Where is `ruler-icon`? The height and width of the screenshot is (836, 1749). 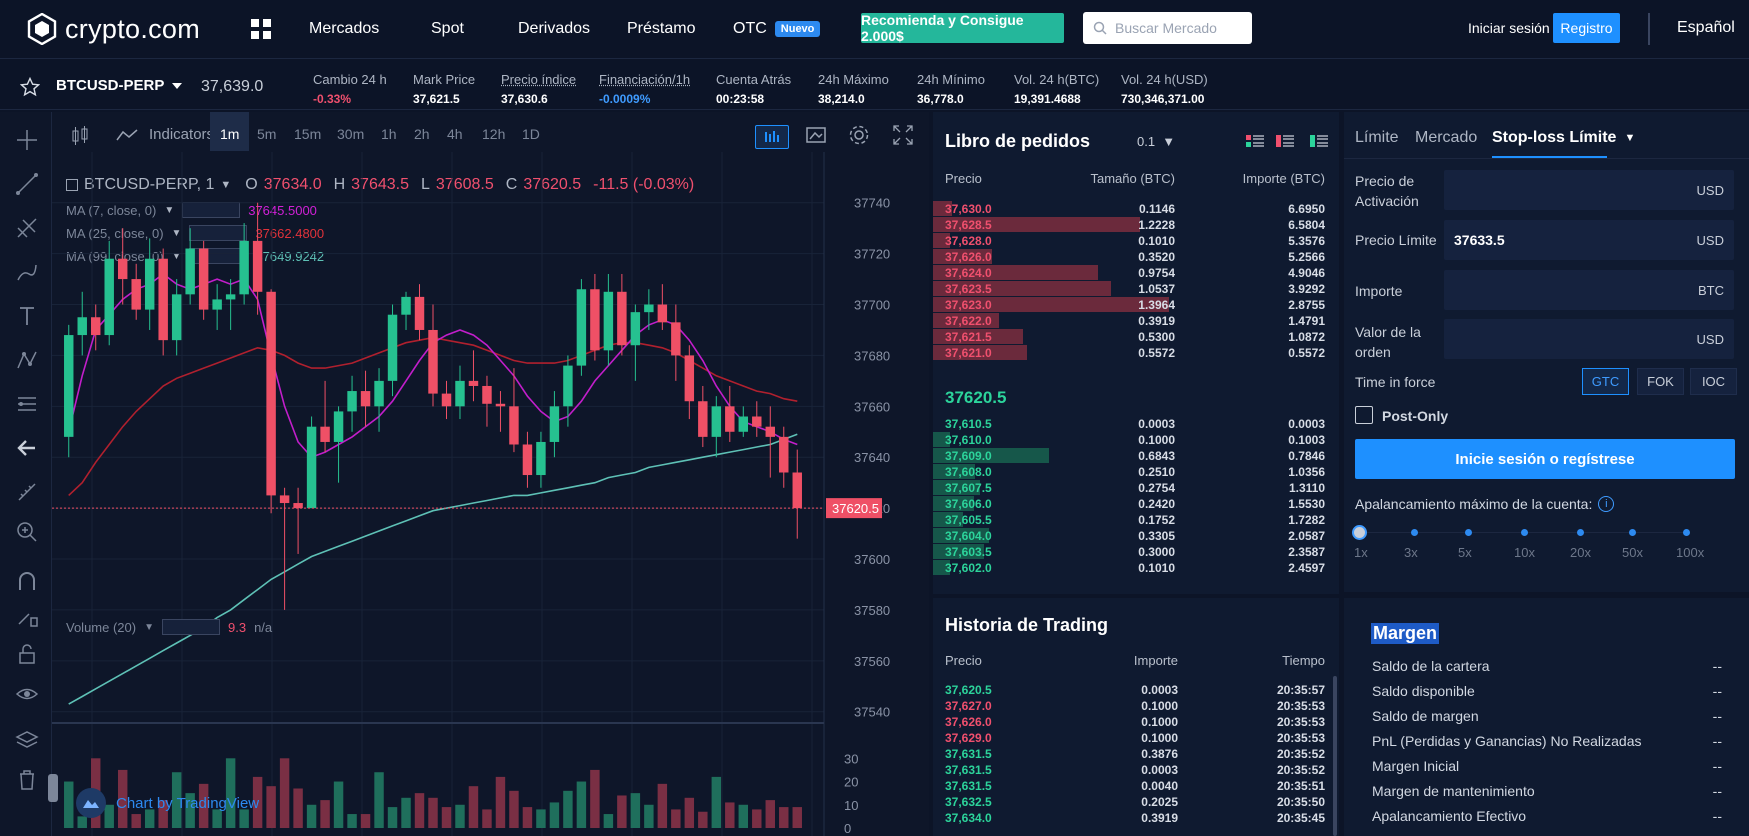 ruler-icon is located at coordinates (27, 492).